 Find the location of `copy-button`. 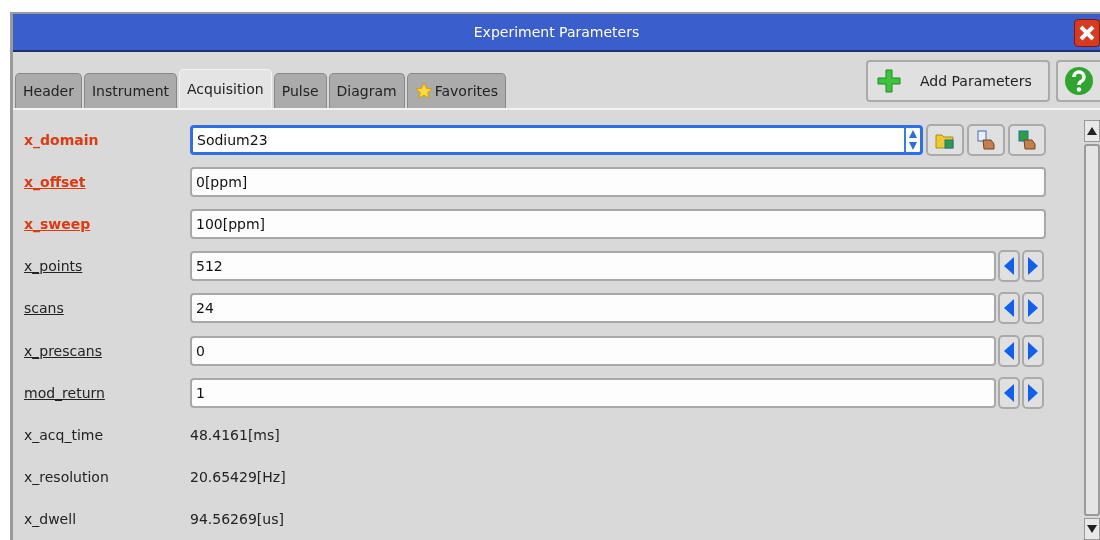

copy-button is located at coordinates (986, 140).